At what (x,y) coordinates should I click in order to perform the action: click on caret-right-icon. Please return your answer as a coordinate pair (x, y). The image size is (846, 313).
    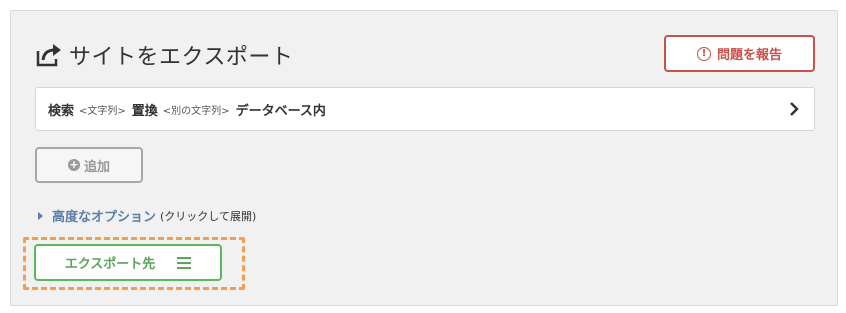
    Looking at the image, I should click on (40, 215).